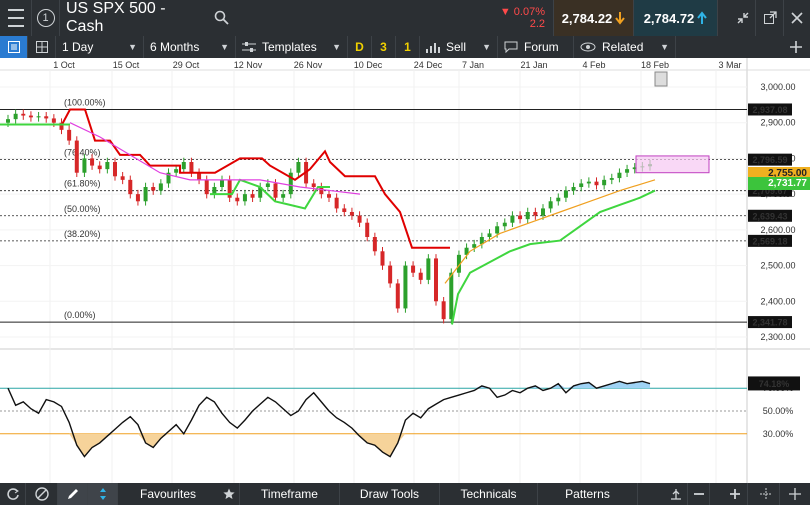  I want to click on star-icon, so click(229, 494).